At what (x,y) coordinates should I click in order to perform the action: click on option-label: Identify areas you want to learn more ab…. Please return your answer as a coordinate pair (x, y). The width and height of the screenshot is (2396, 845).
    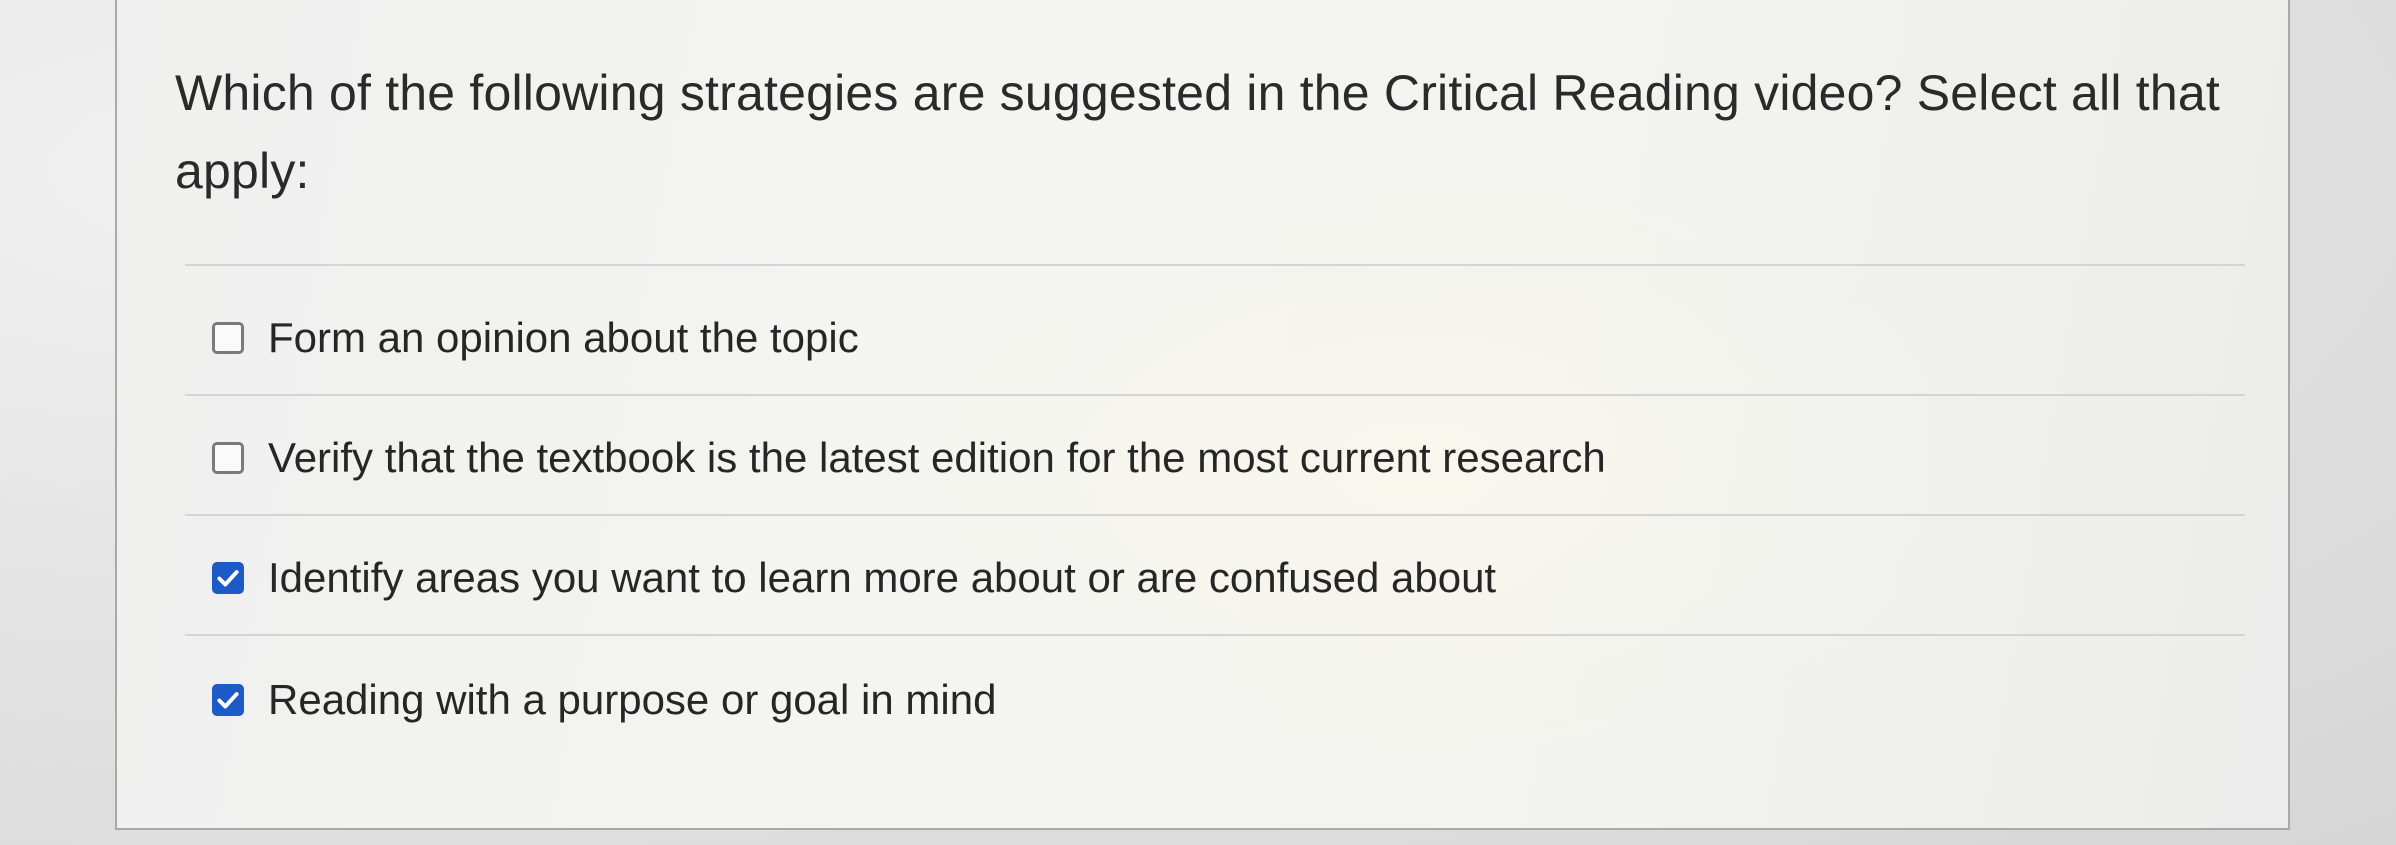
    Looking at the image, I should click on (882, 577).